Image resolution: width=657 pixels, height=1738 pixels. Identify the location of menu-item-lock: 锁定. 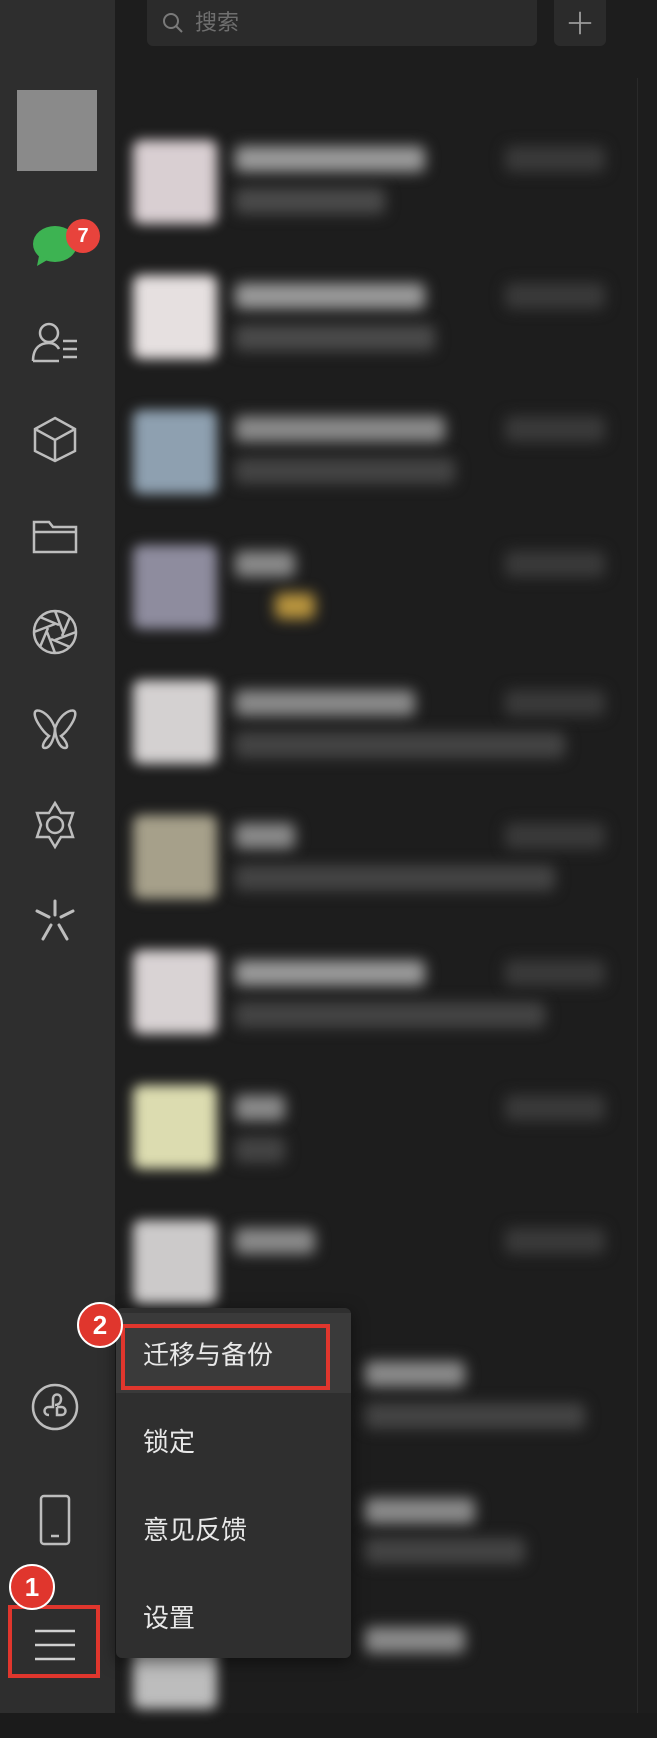
(233, 1440).